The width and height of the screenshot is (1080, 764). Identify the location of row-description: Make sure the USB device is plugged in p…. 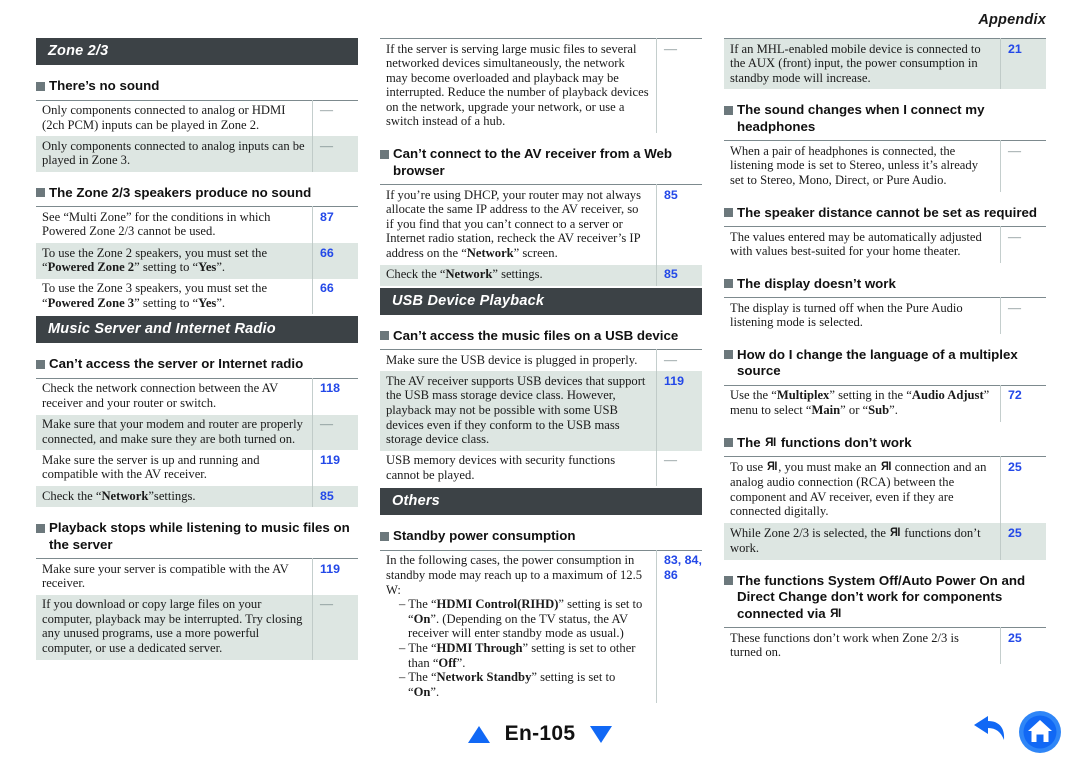
(512, 359).